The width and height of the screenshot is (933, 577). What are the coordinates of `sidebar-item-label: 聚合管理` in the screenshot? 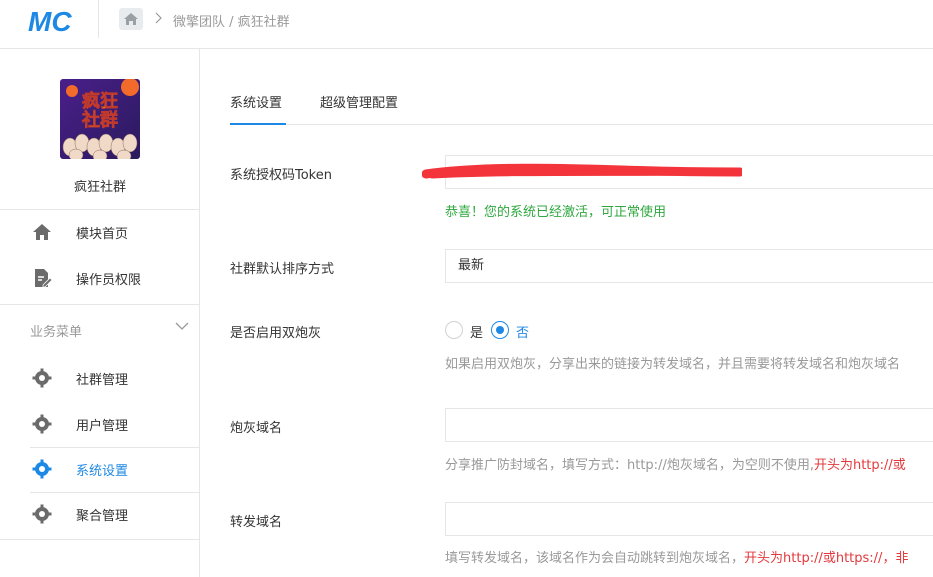 It's located at (102, 516).